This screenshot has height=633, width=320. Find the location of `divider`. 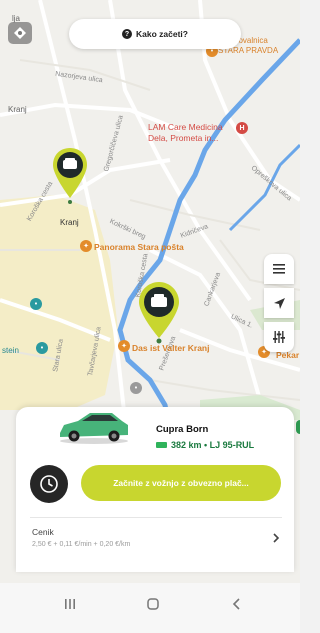

divider is located at coordinates (156, 517).